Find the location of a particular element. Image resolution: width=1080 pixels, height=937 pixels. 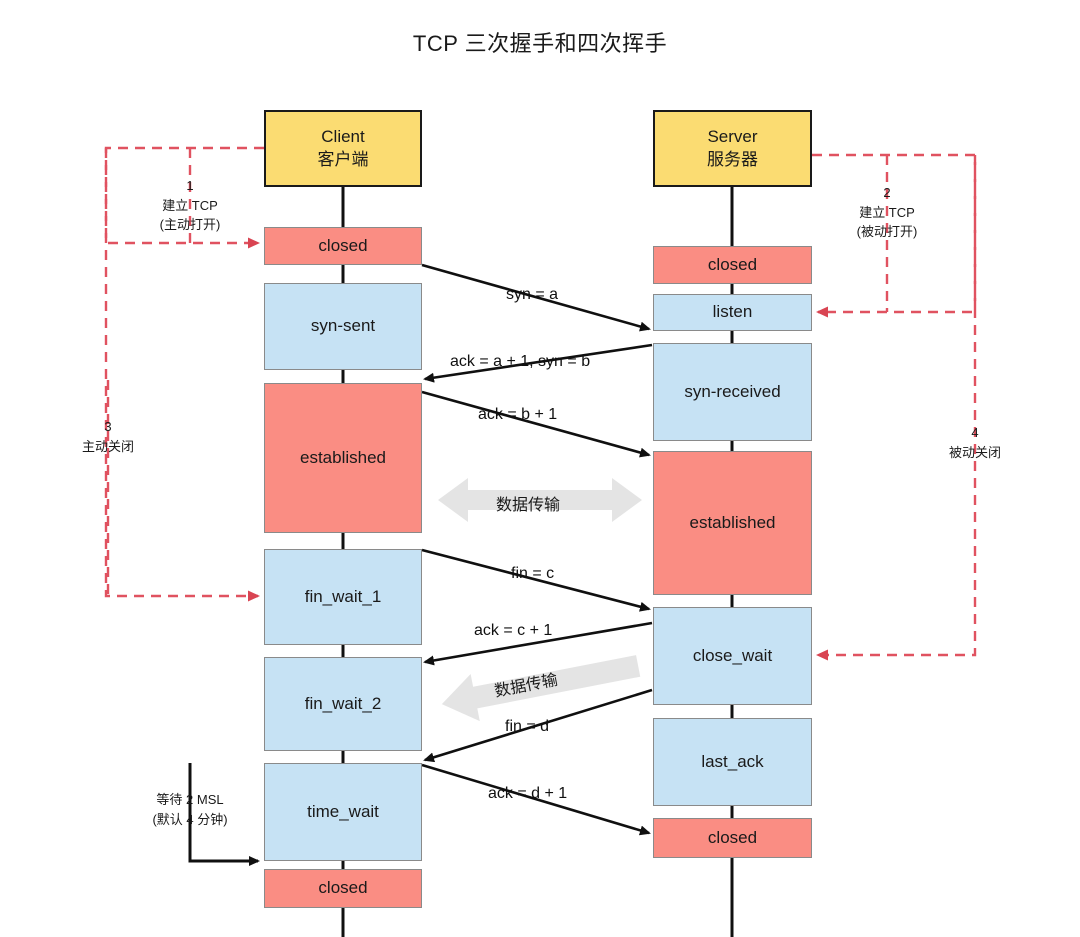

server-state-closed-final: closed is located at coordinates (732, 838).